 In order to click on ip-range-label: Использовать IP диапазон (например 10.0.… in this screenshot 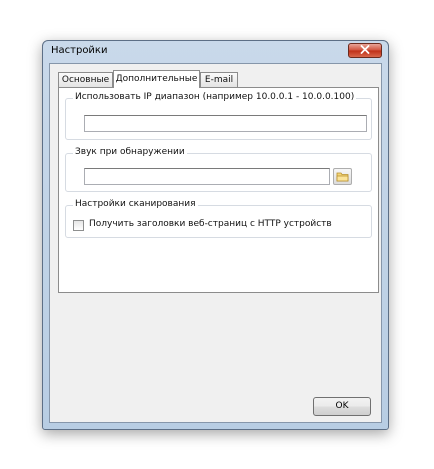, I will do `click(215, 97)`.